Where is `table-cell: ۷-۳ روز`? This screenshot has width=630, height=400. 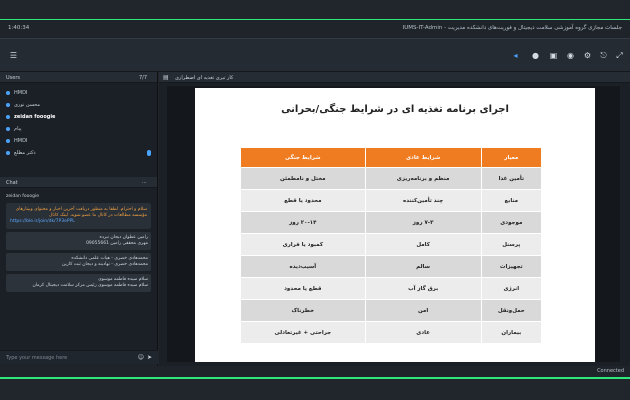
table-cell: ۷-۳ روز is located at coordinates (423, 222).